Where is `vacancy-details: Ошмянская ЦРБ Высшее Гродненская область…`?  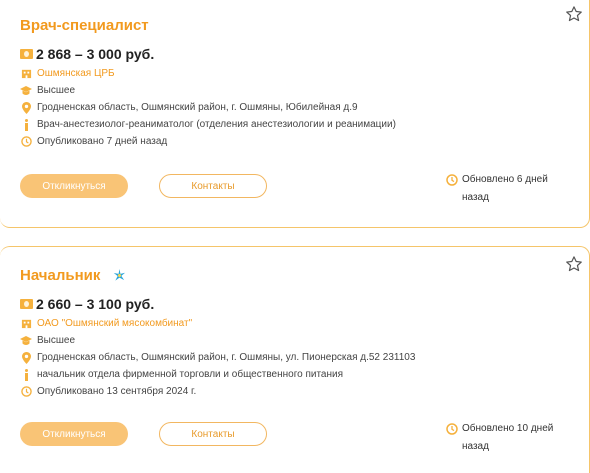
vacancy-details: Ошмянская ЦРБ Высшее Гродненская область… is located at coordinates (208, 107).